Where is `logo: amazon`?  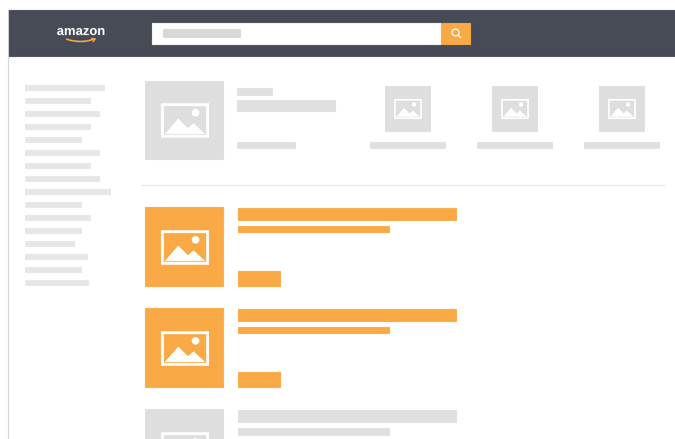
logo: amazon is located at coordinates (81, 33).